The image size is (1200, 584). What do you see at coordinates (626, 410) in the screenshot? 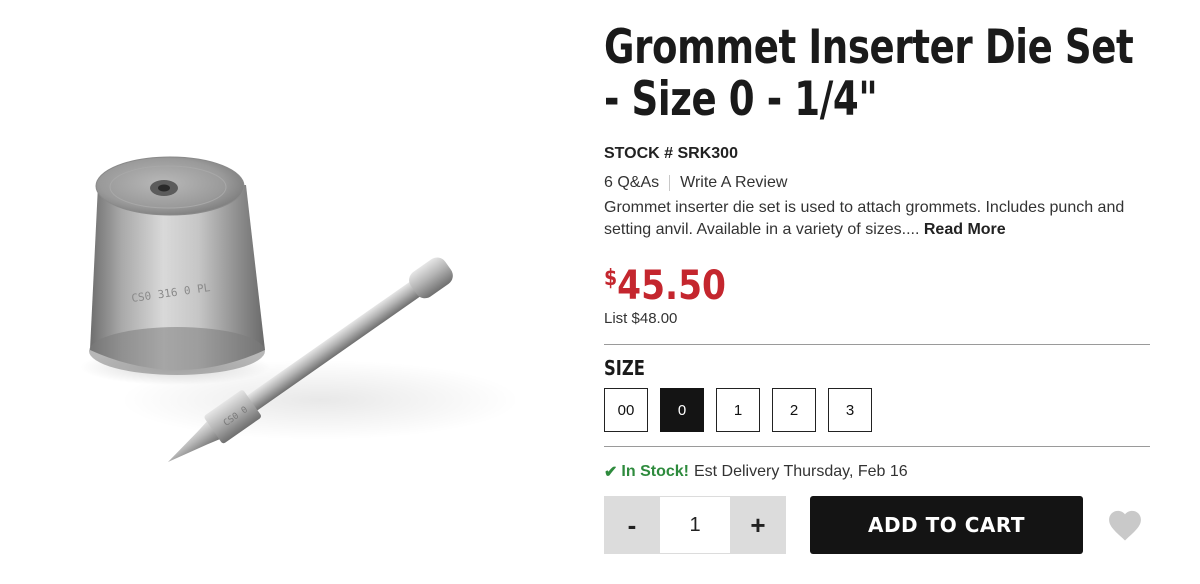
I see `size-option-00: 00` at bounding box center [626, 410].